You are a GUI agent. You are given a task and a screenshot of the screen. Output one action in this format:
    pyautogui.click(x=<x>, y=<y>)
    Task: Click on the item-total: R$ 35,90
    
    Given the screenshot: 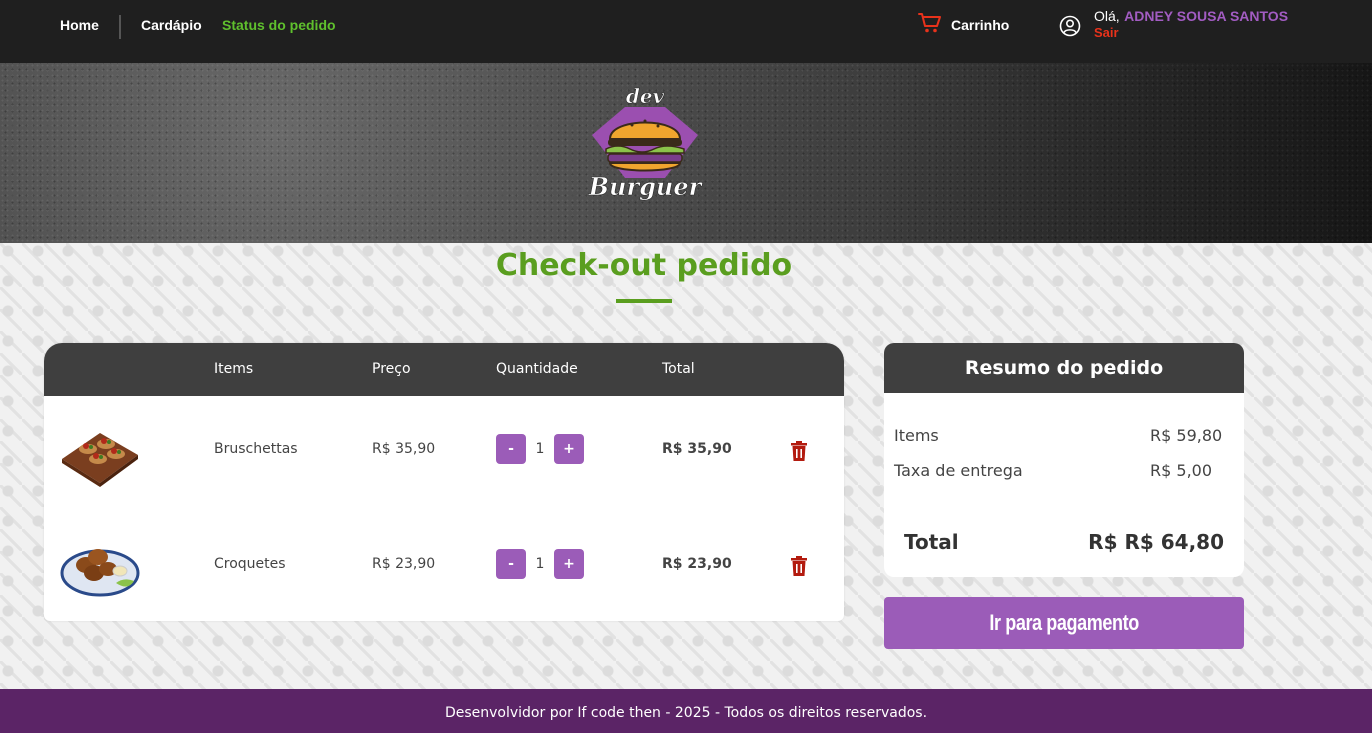 What is the action you would take?
    pyautogui.click(x=697, y=449)
    